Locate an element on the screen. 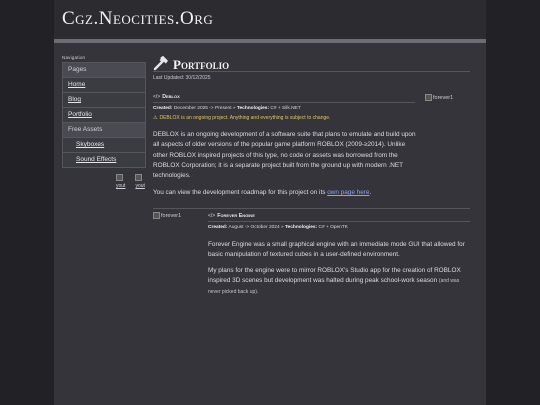  nav-link-sound-effects: Sound Effects is located at coordinates (104, 160).